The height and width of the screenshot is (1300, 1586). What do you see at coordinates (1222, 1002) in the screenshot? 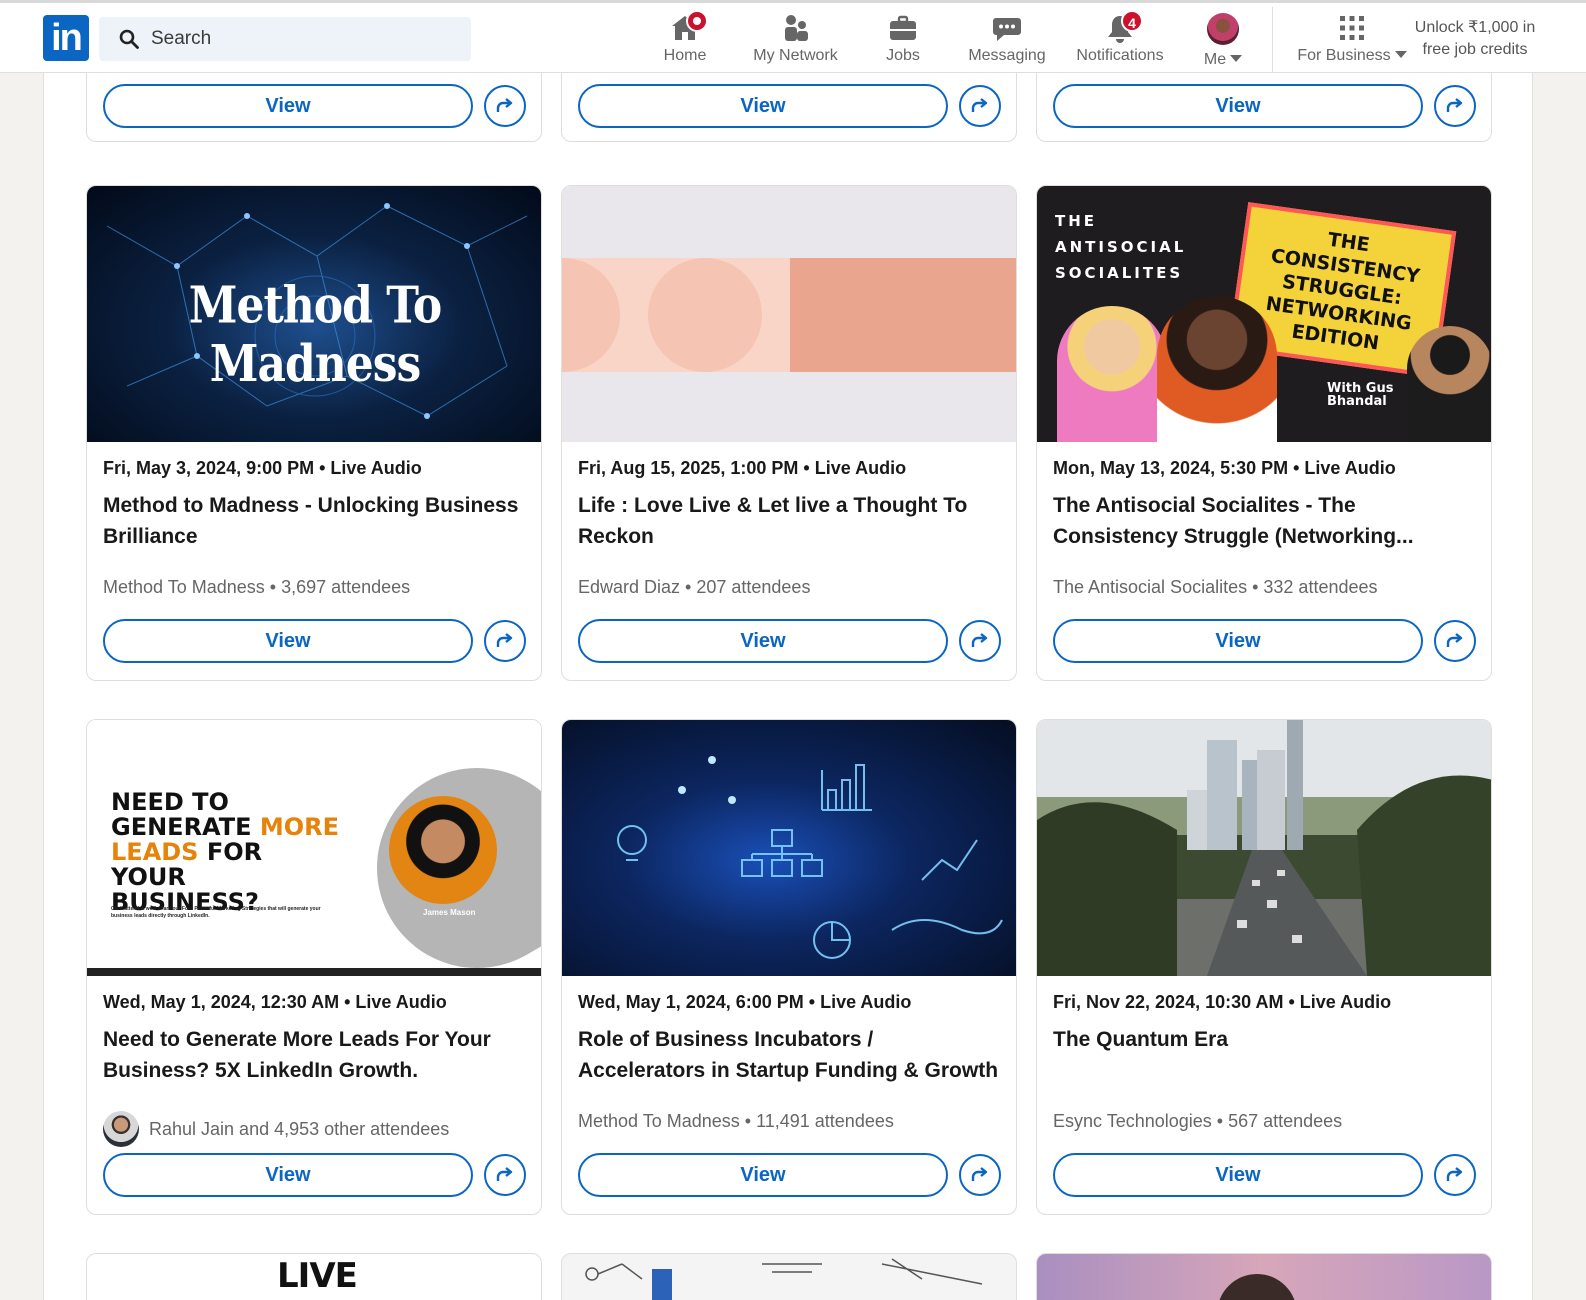
I see `event-date-type: Fri, Nov 22, 2024, 10:30 AM • Live Audio` at bounding box center [1222, 1002].